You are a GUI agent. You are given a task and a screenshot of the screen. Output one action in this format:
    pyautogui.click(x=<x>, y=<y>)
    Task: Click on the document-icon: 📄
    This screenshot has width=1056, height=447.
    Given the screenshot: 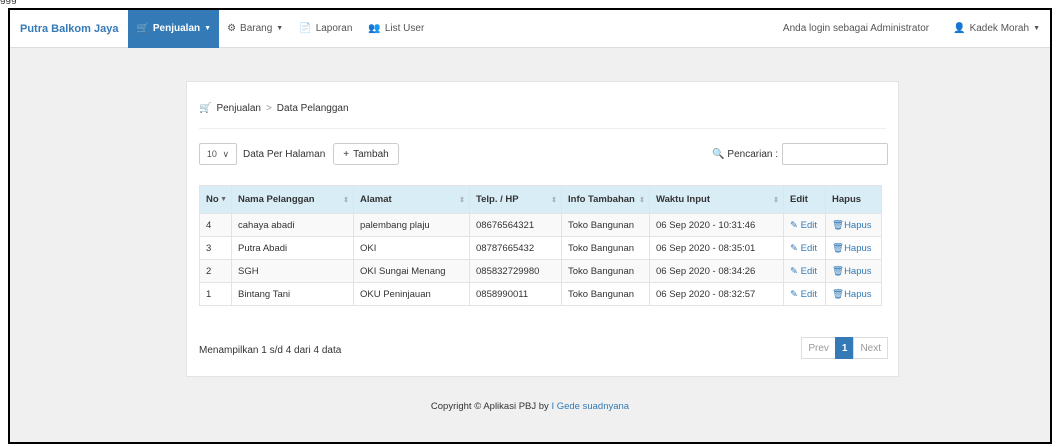 What is the action you would take?
    pyautogui.click(x=305, y=28)
    